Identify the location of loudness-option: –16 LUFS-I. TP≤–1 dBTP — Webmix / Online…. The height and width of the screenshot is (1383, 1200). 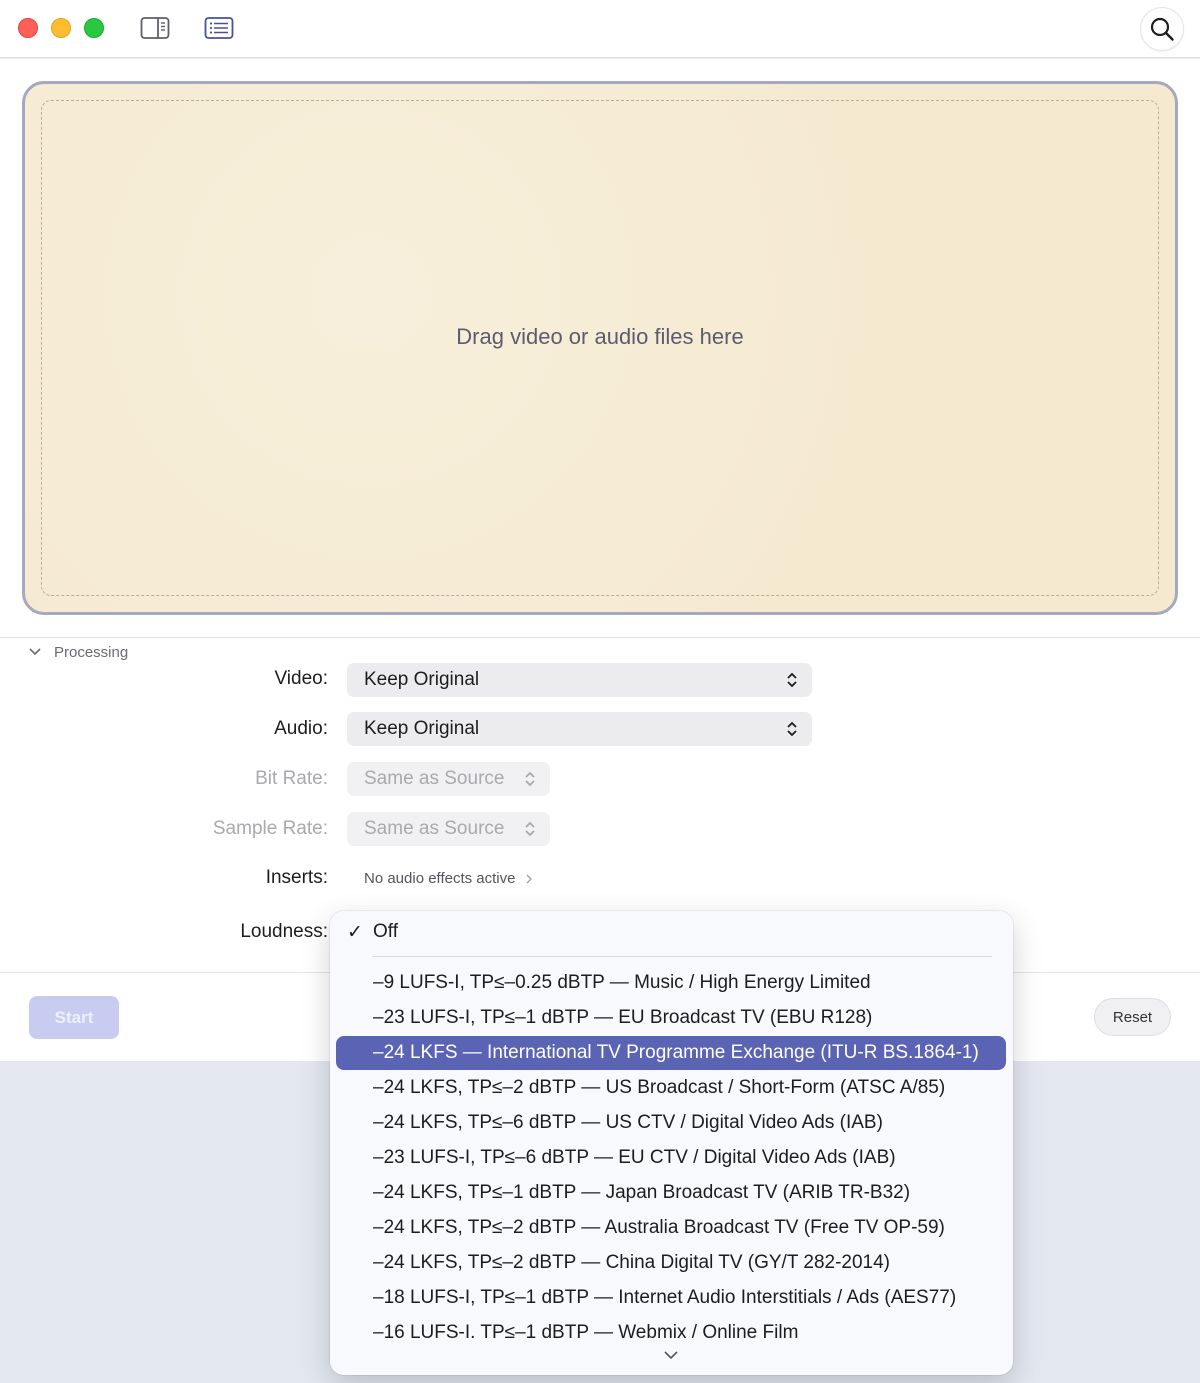
(671, 1333).